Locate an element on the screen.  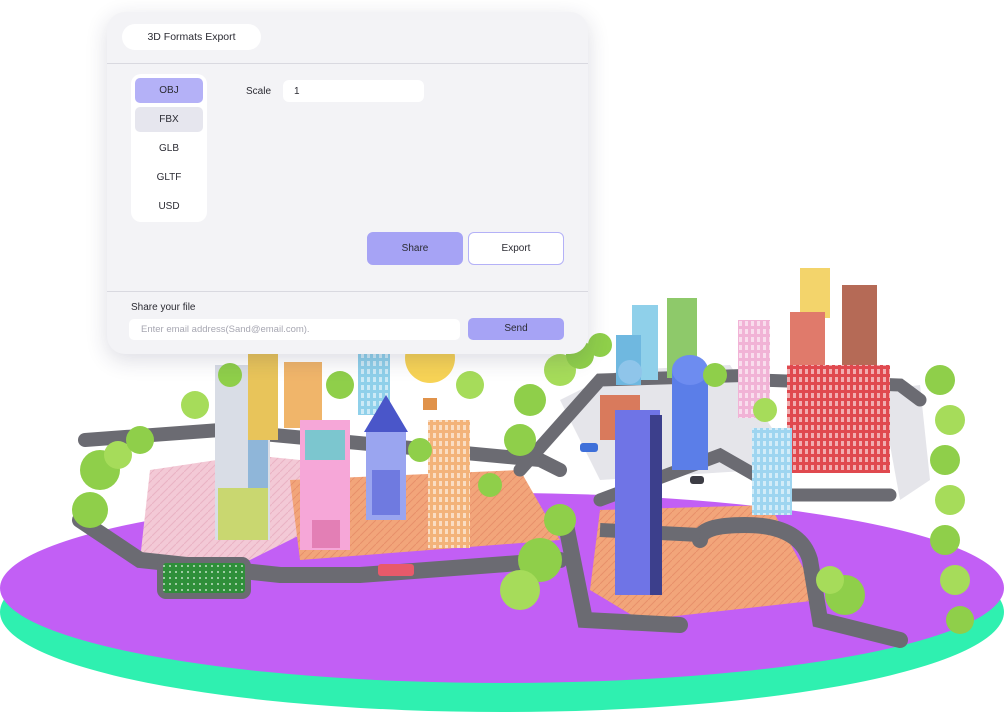
email-input is located at coordinates (294, 329).